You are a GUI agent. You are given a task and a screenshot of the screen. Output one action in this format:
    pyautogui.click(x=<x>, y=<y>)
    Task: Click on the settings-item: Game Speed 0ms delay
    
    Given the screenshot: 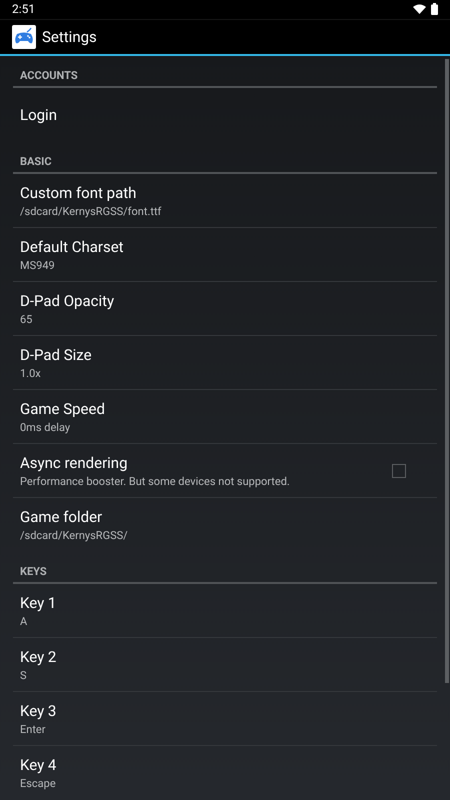 What is the action you would take?
    pyautogui.click(x=225, y=417)
    